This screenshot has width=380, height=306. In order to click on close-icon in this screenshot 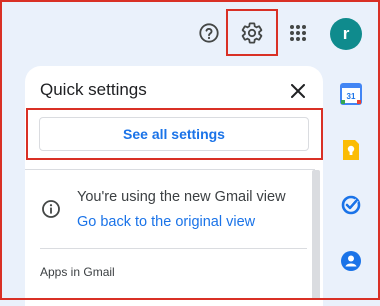, I will do `click(298, 91)`.